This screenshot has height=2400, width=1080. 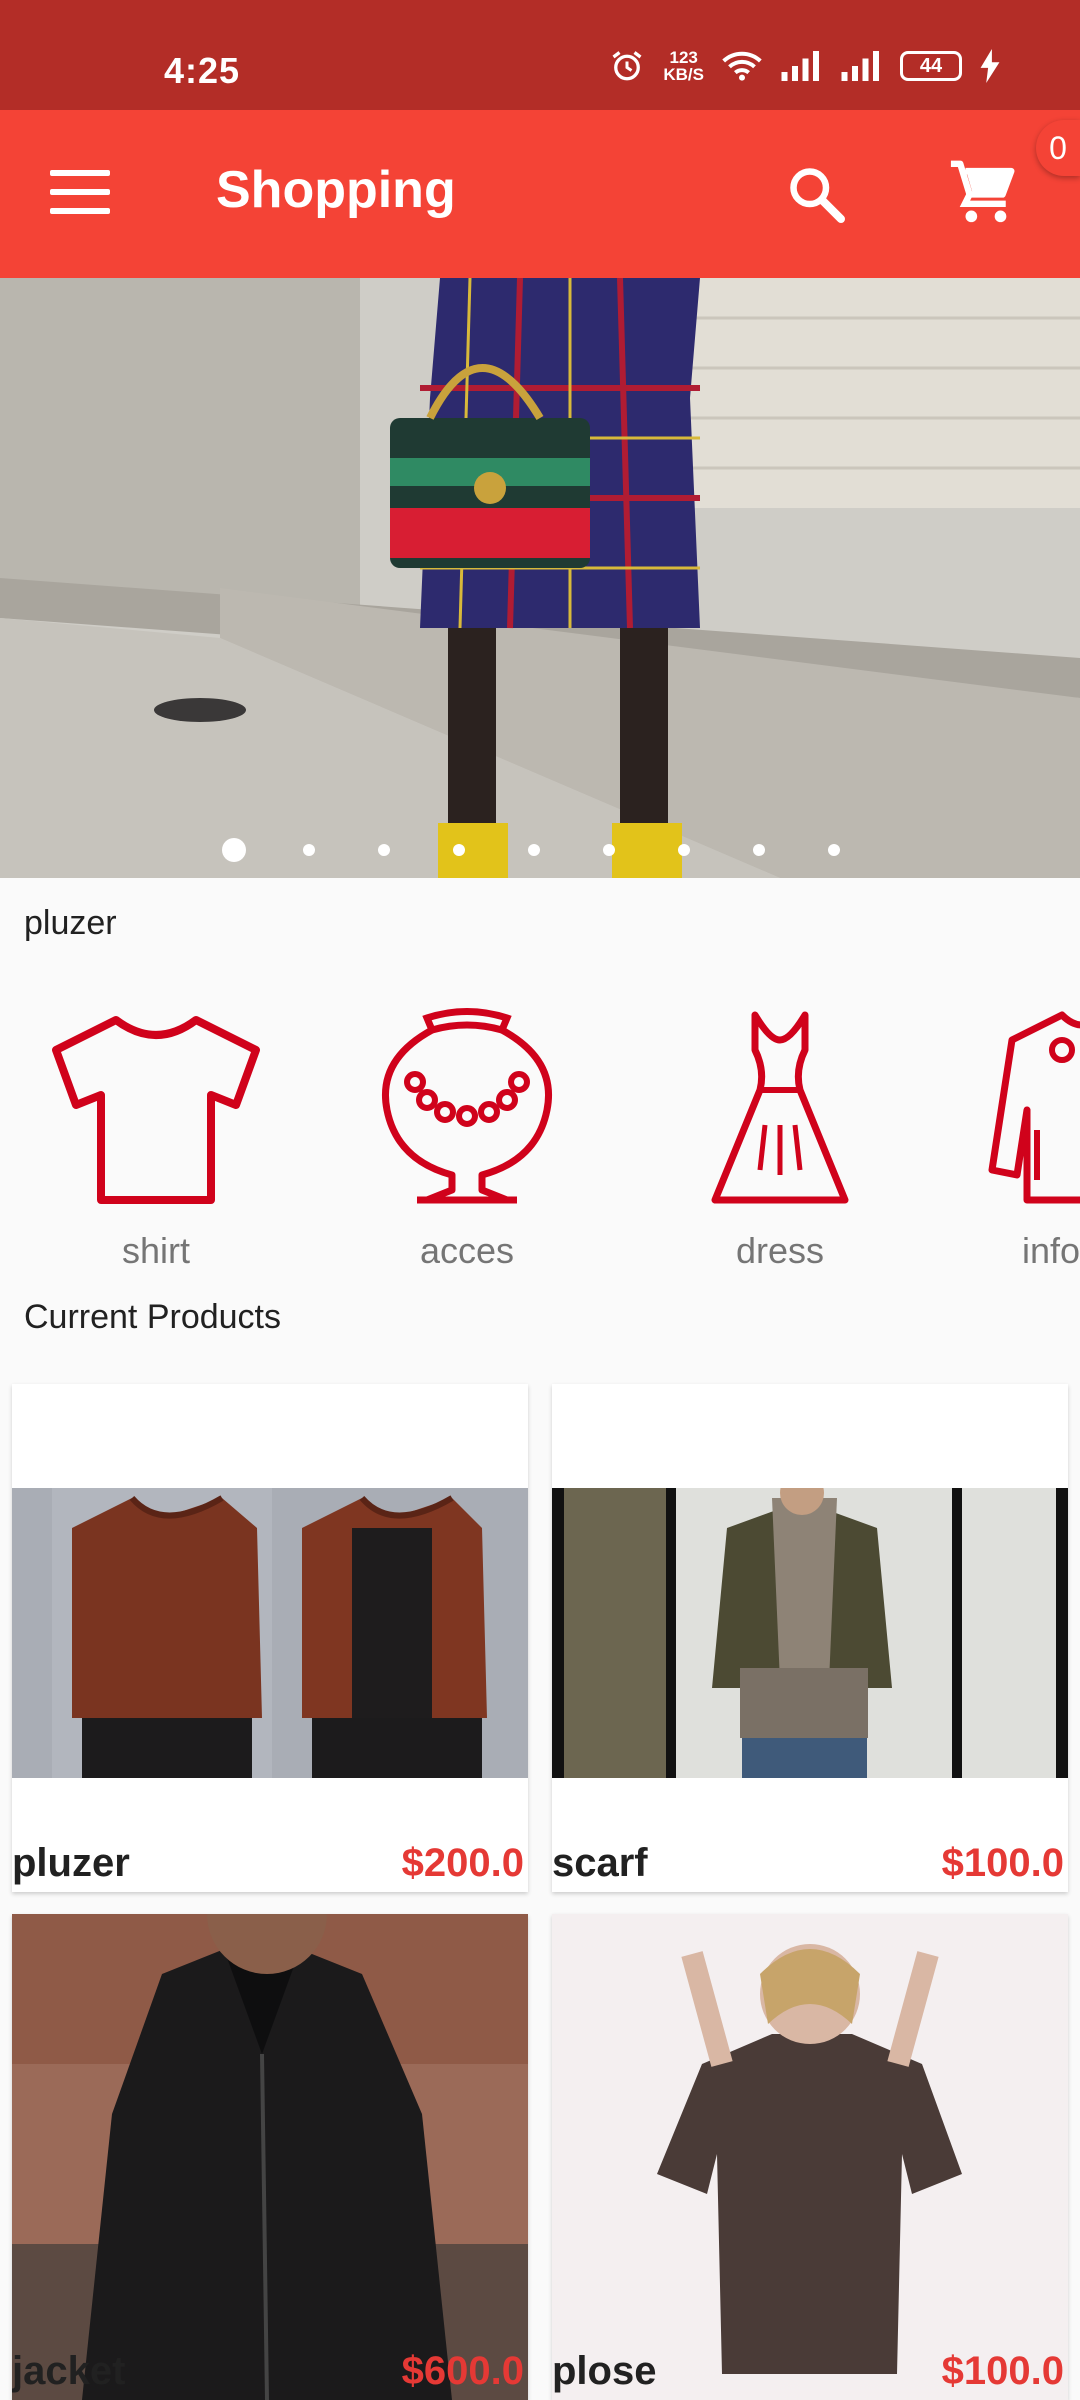 What do you see at coordinates (80, 194) in the screenshot?
I see `menu-button` at bounding box center [80, 194].